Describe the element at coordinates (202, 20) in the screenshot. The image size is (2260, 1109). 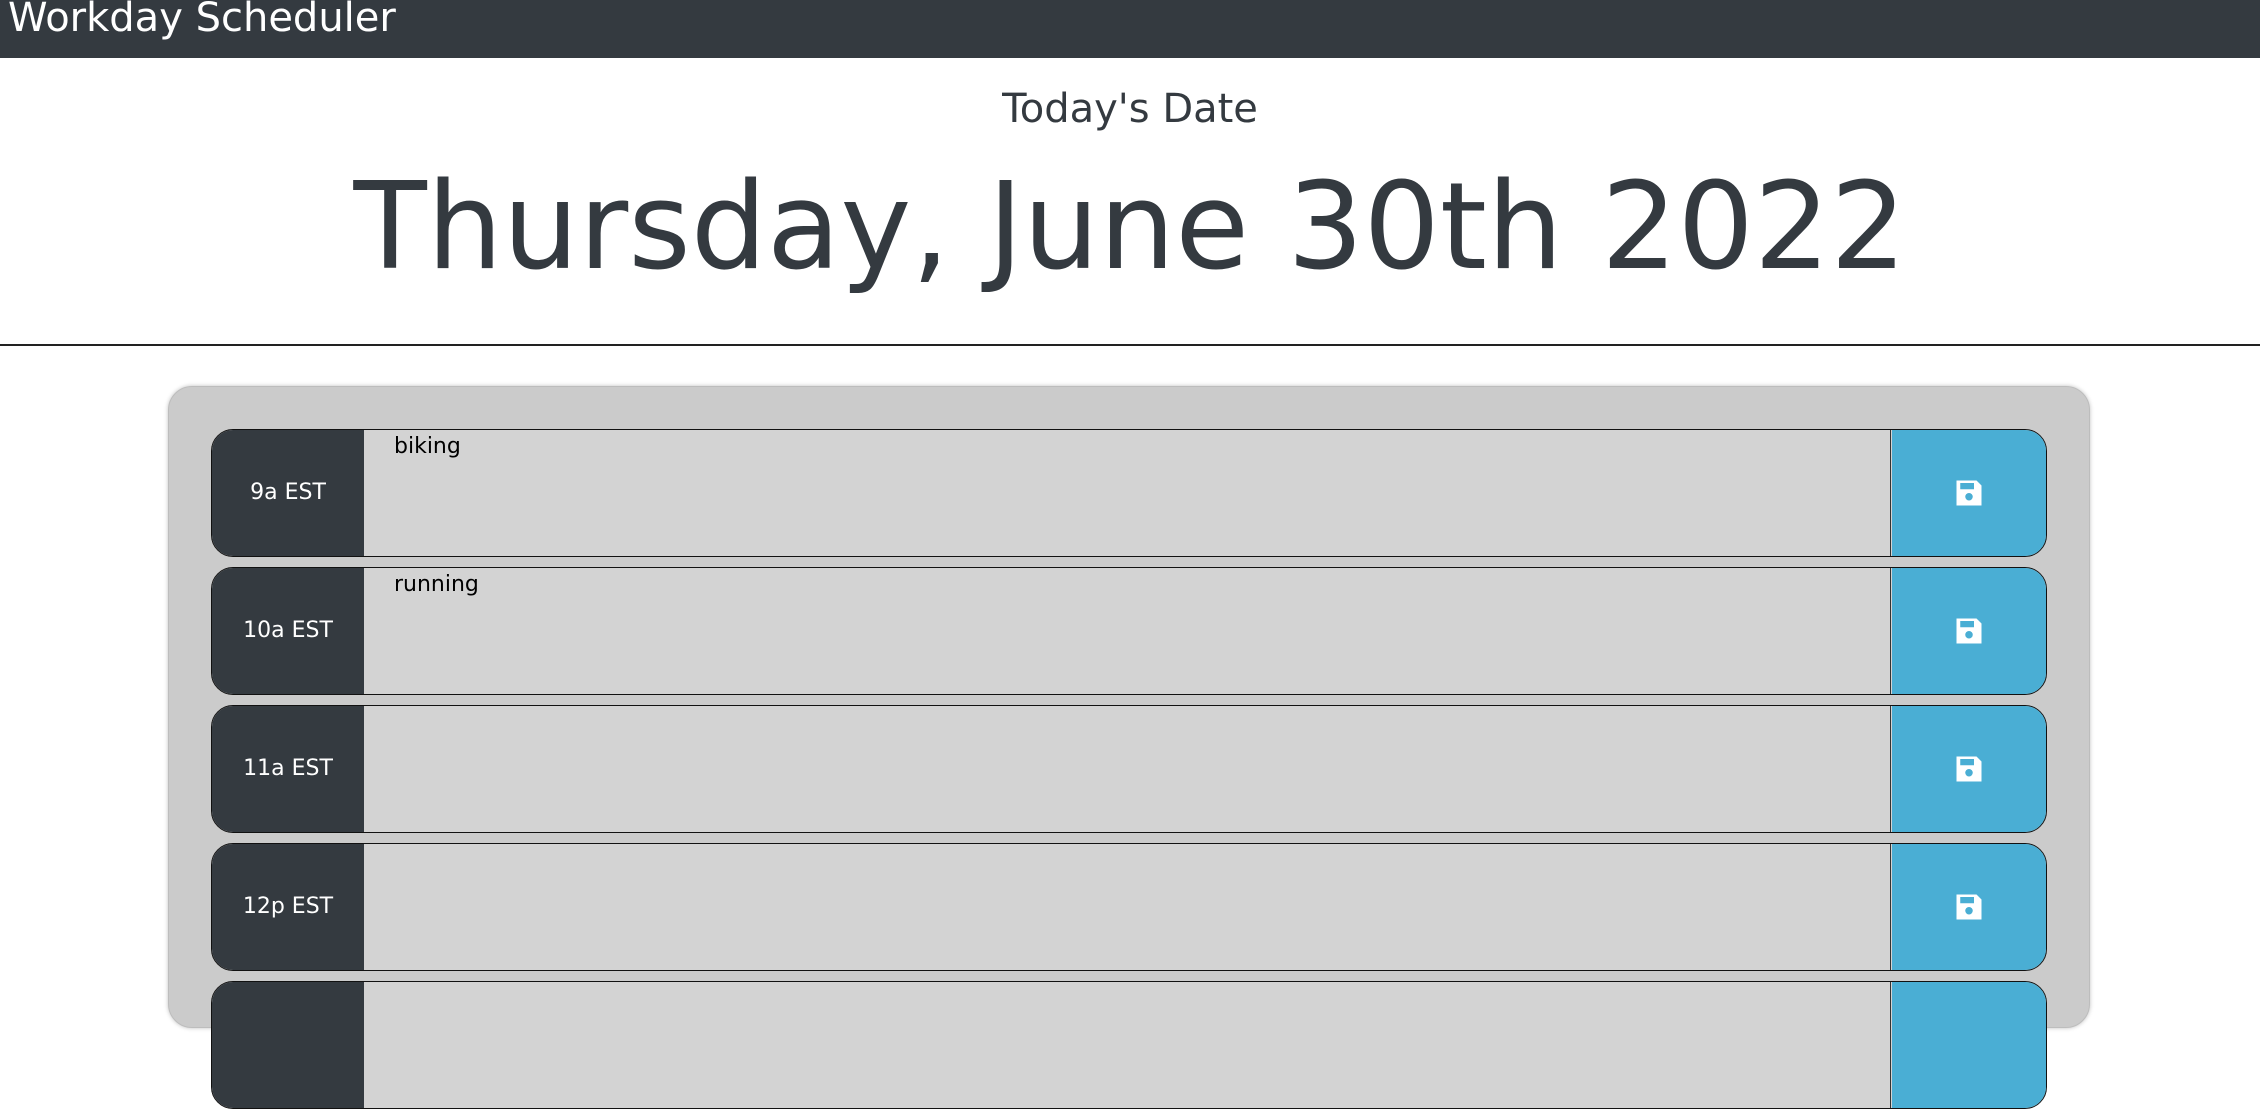
I see `app-title: Workday Scheduler` at that location.